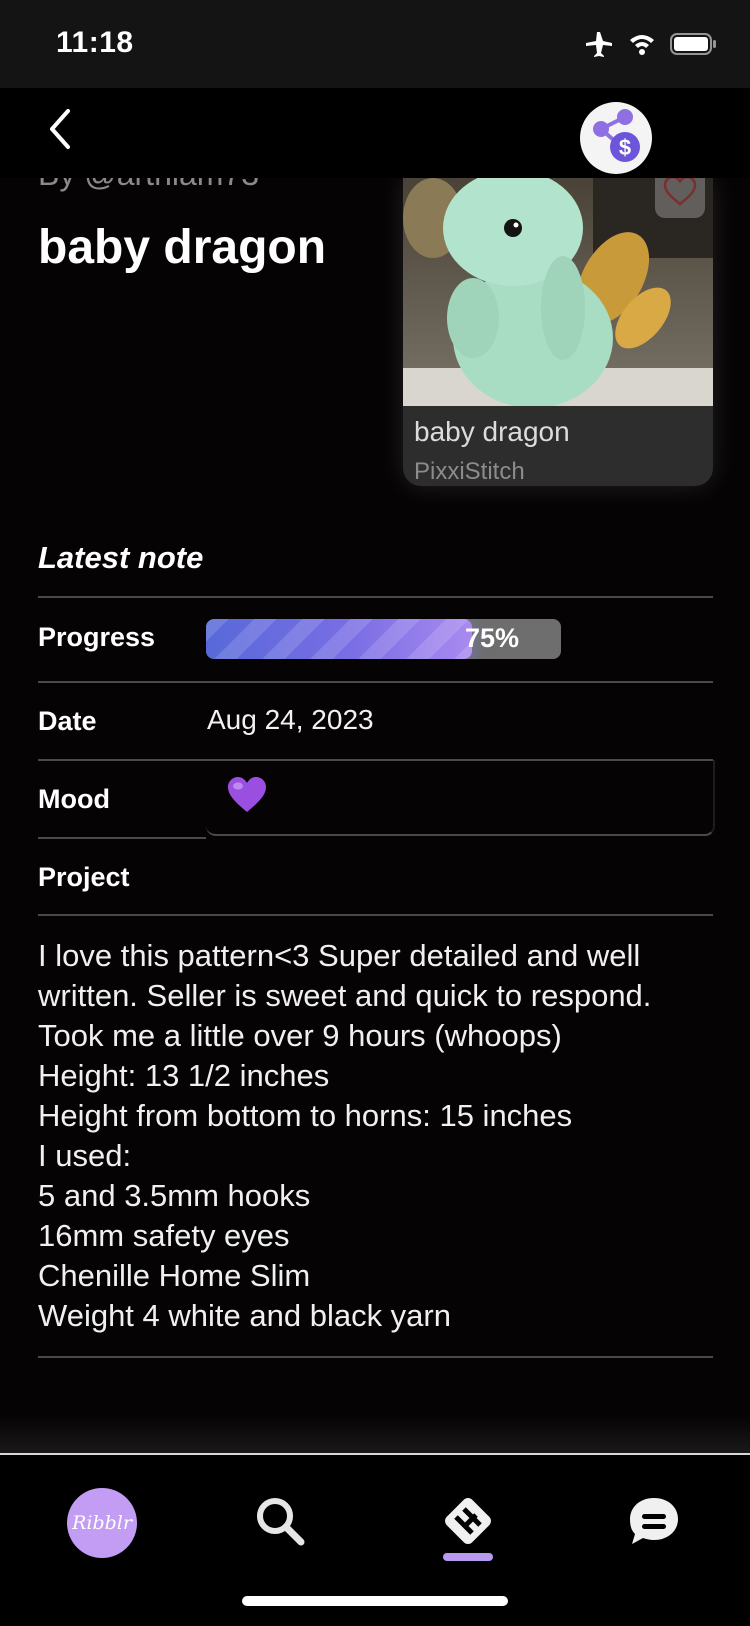 This screenshot has height=1626, width=750. I want to click on latest-note-heading: Latest note, so click(121, 557).